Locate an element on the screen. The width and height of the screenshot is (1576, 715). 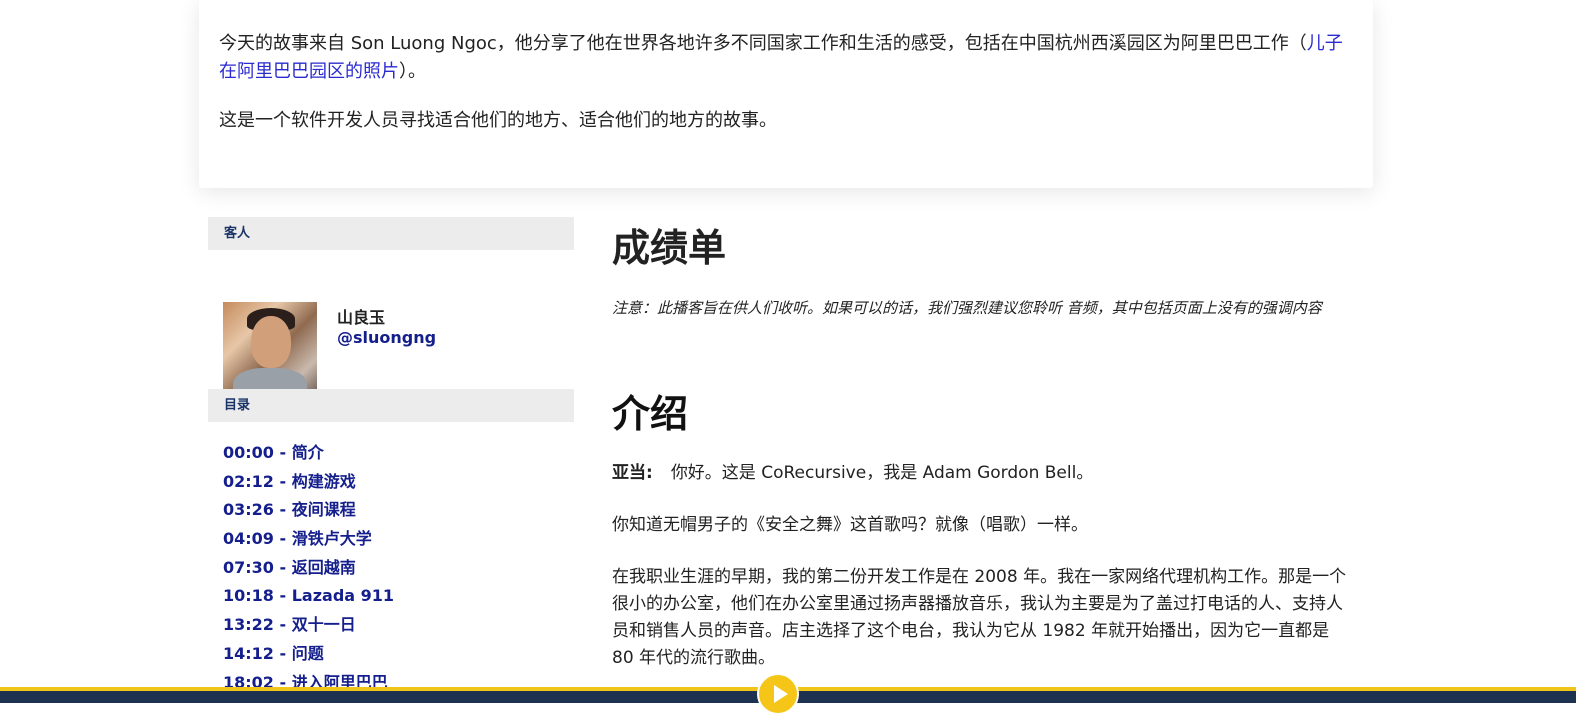
toc-heading: 目录 is located at coordinates (391, 405).